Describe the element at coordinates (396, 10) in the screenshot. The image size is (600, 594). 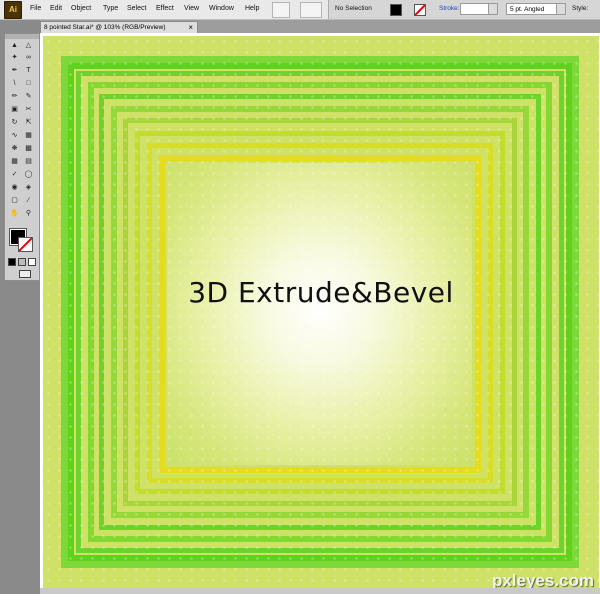
I see `fill-swatch` at that location.